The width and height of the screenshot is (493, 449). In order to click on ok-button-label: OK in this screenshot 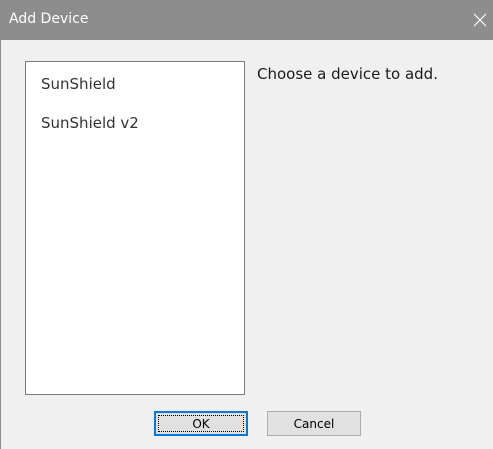, I will do `click(201, 423)`.